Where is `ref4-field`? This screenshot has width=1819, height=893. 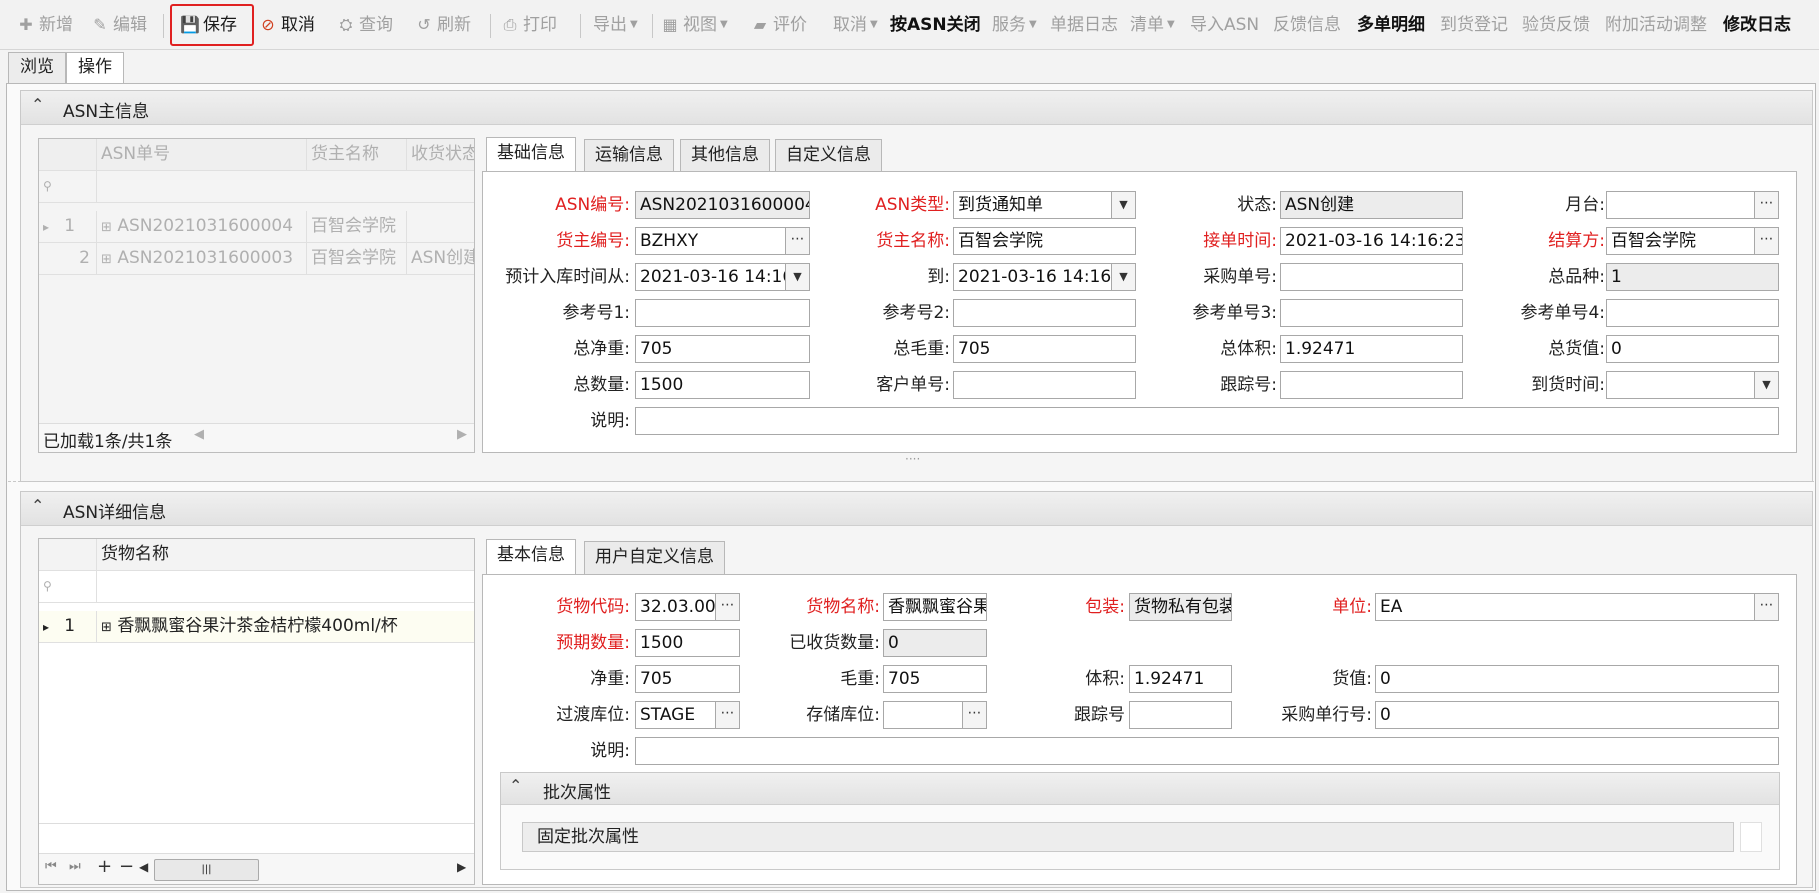 ref4-field is located at coordinates (1692, 313).